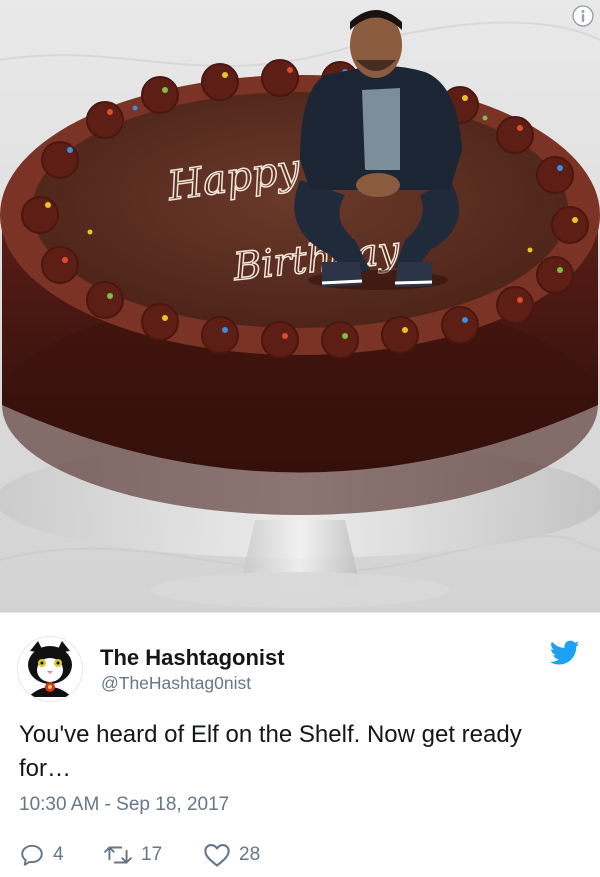 This screenshot has width=600, height=877. Describe the element at coordinates (58, 854) in the screenshot. I see `reply-count: 4` at that location.